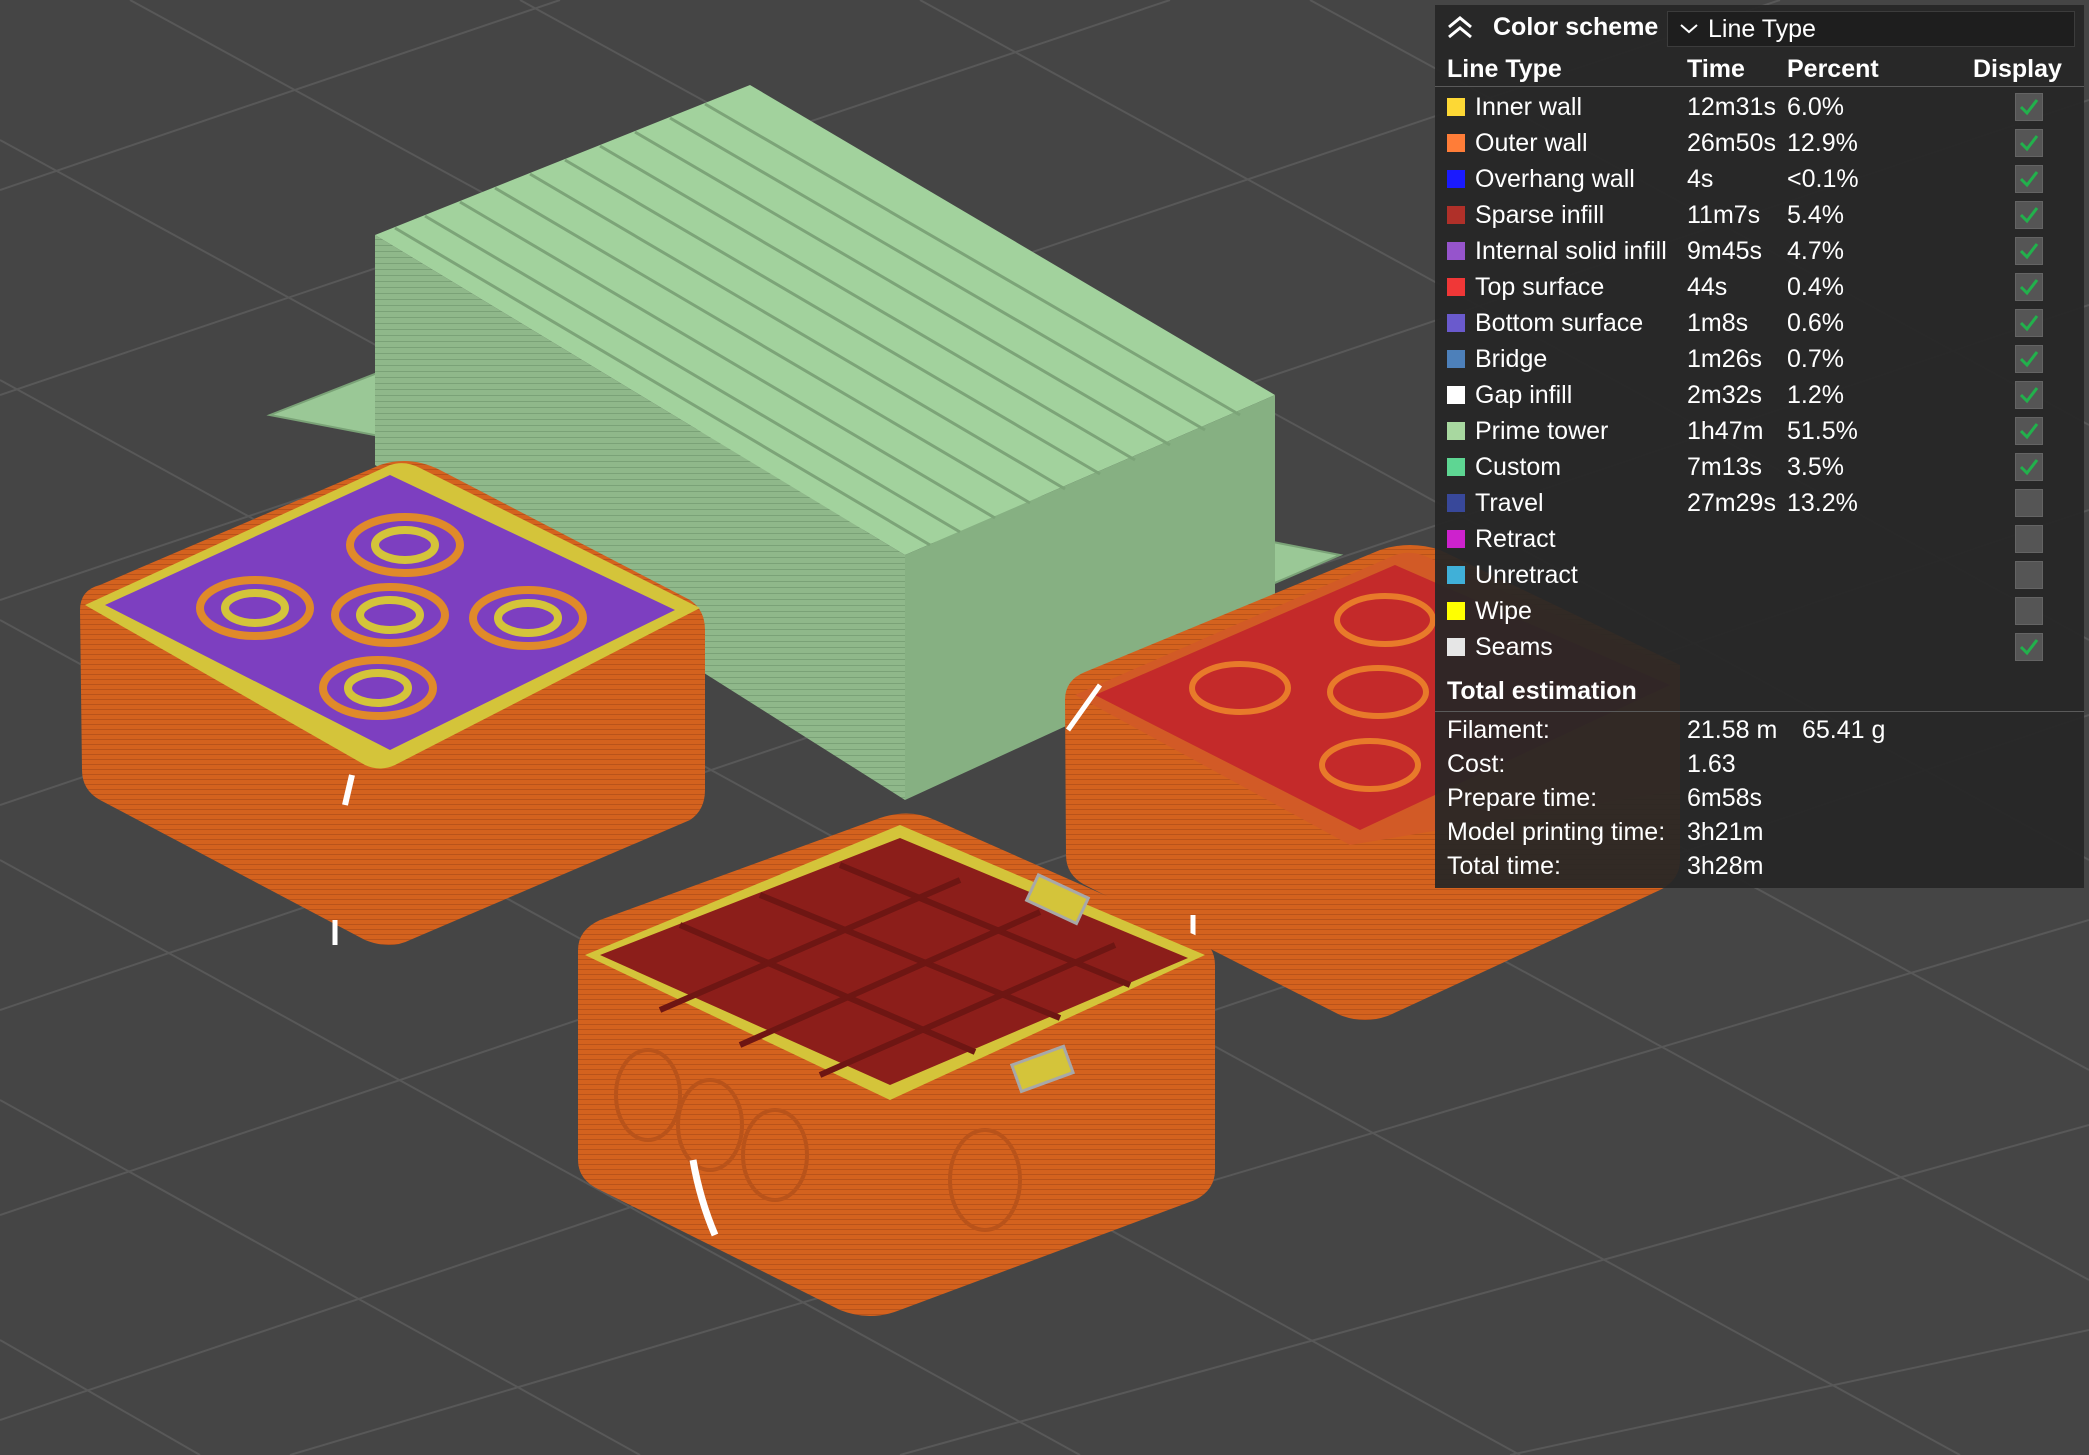 Image resolution: width=2089 pixels, height=1455 pixels. I want to click on filament-length: 21.58 m, so click(1732, 730).